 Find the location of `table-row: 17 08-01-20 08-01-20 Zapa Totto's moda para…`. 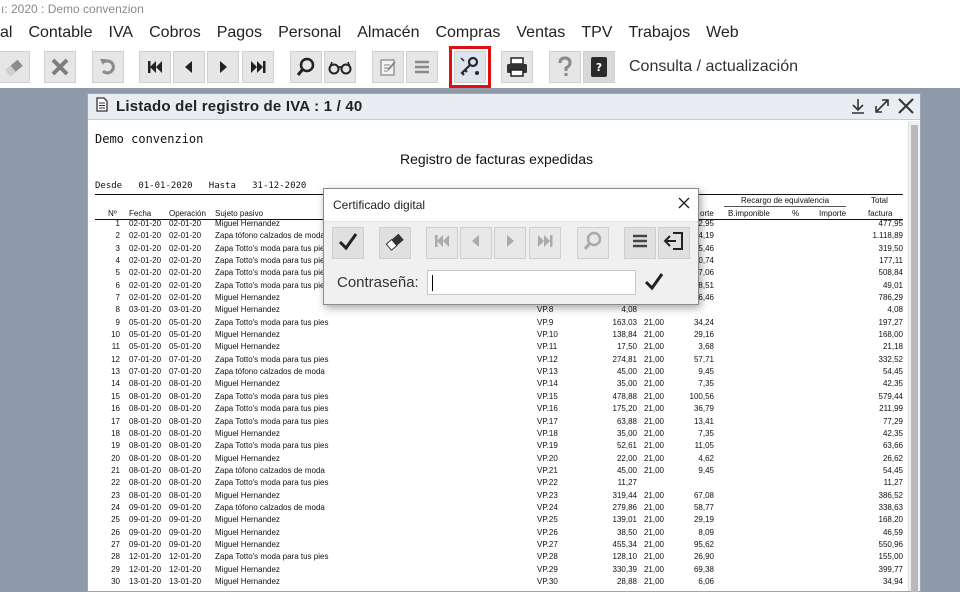

table-row: 17 08-01-20 08-01-20 Zapa Totto's moda para… is located at coordinates (499, 422).